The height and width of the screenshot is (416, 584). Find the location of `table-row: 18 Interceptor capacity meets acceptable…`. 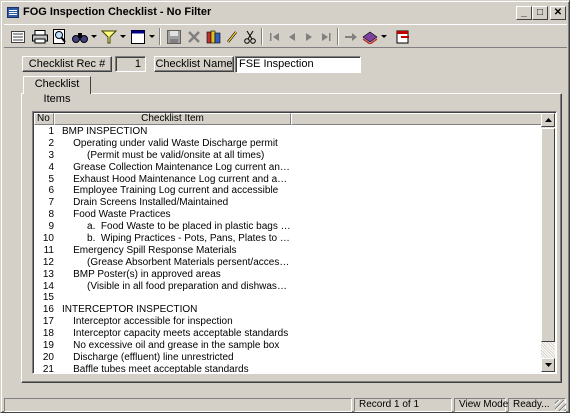

table-row: 18 Interceptor capacity meets acceptable… is located at coordinates (288, 334).